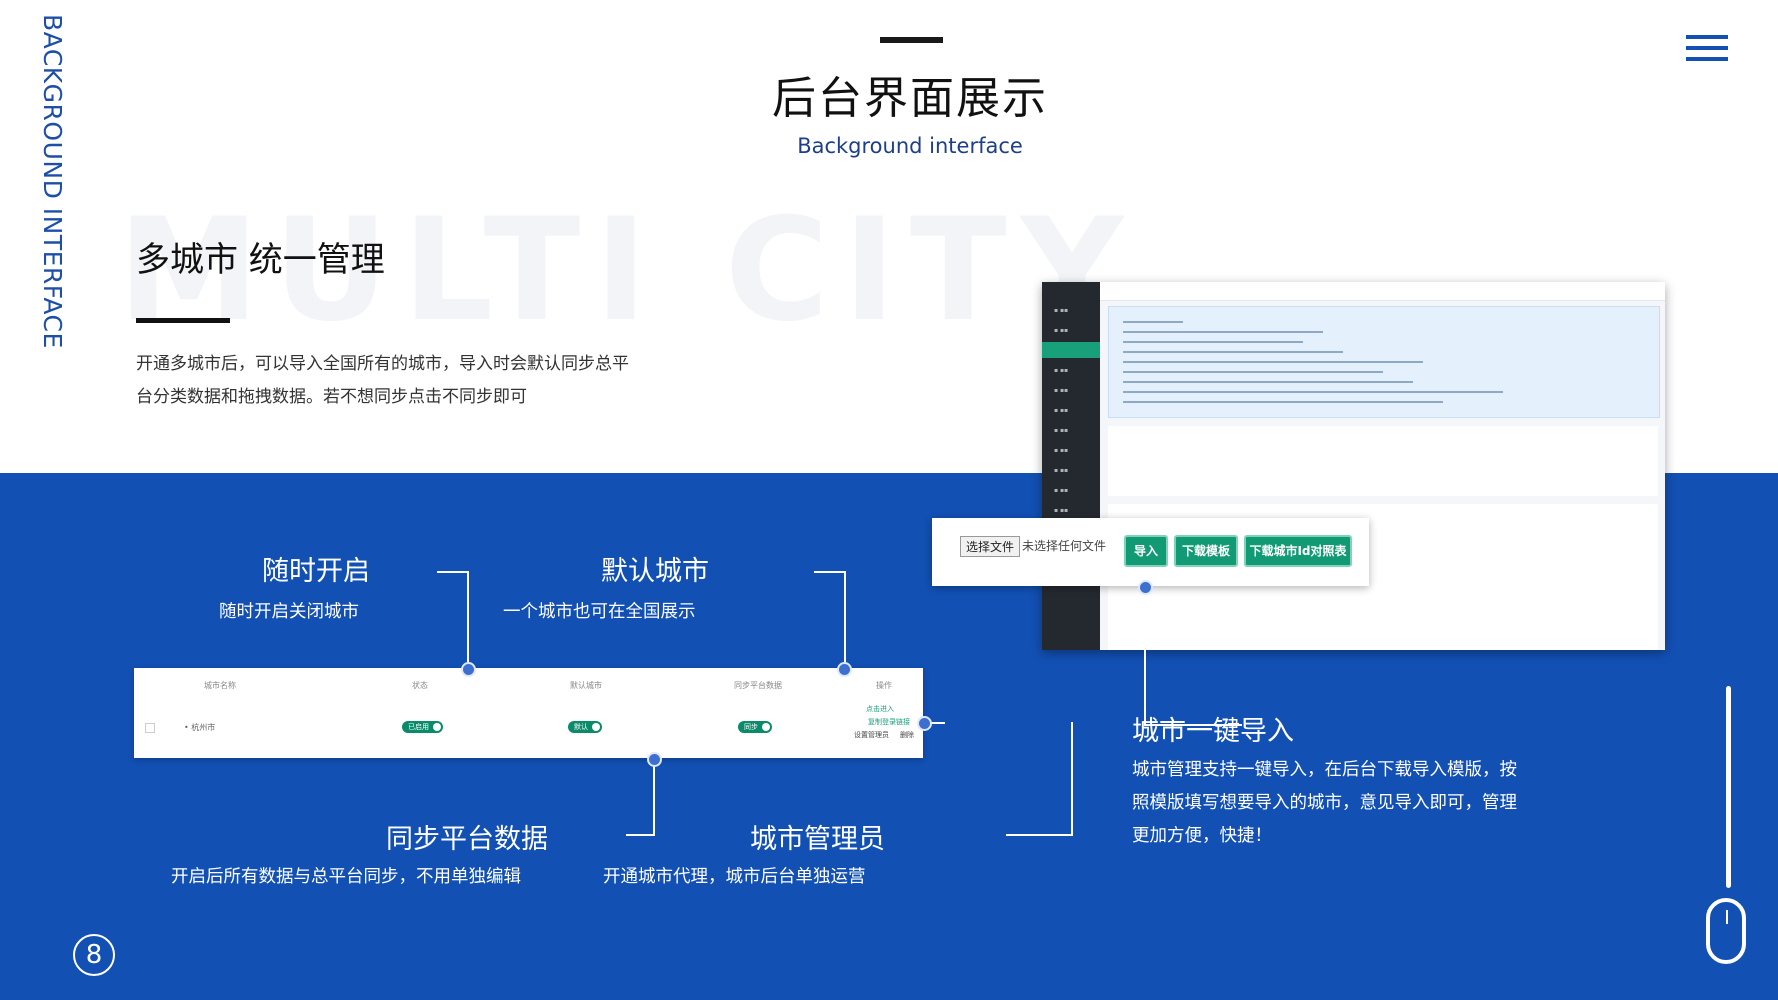 This screenshot has width=1778, height=1000. Describe the element at coordinates (924, 723) in the screenshot. I see `connector-admin-dot` at that location.